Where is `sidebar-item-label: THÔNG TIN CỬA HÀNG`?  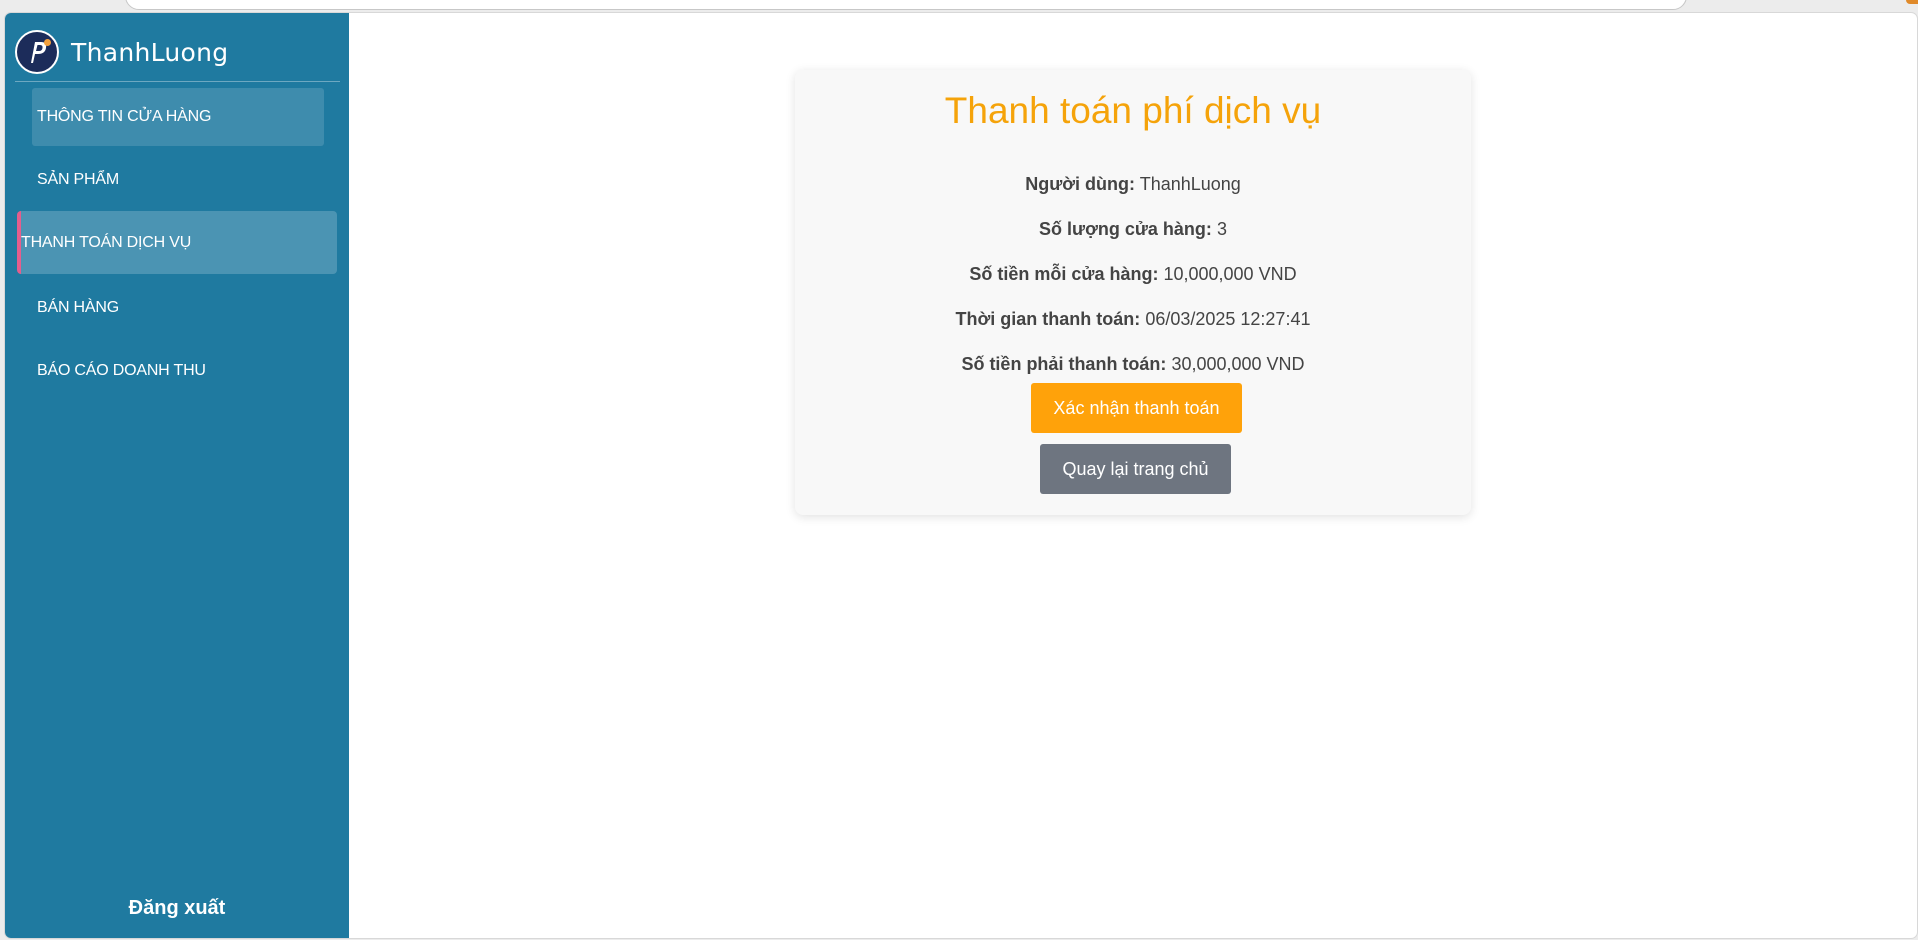 sidebar-item-label: THÔNG TIN CỬA HÀNG is located at coordinates (124, 116).